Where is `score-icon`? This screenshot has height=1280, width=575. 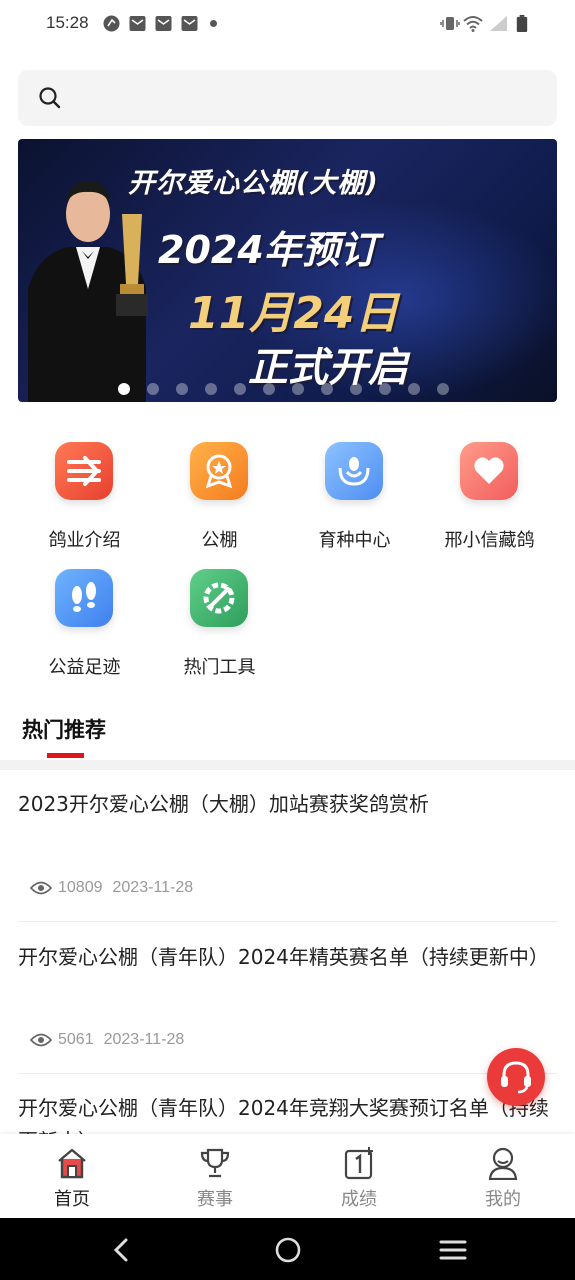 score-icon is located at coordinates (358, 1163).